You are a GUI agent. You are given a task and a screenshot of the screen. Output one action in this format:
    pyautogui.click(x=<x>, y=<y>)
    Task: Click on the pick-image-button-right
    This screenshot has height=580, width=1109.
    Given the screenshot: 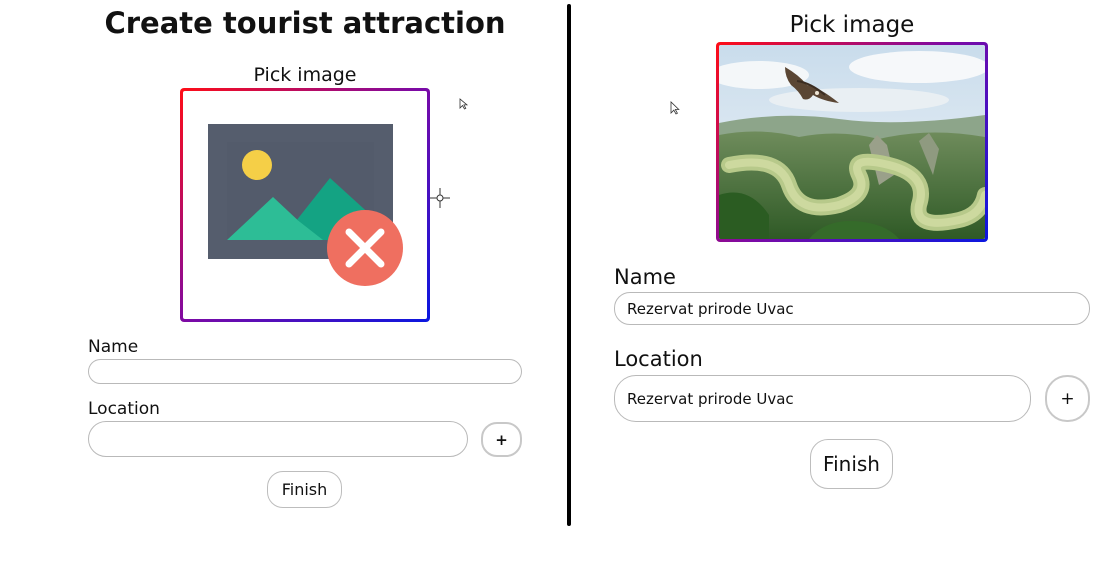 What is the action you would take?
    pyautogui.click(x=852, y=142)
    